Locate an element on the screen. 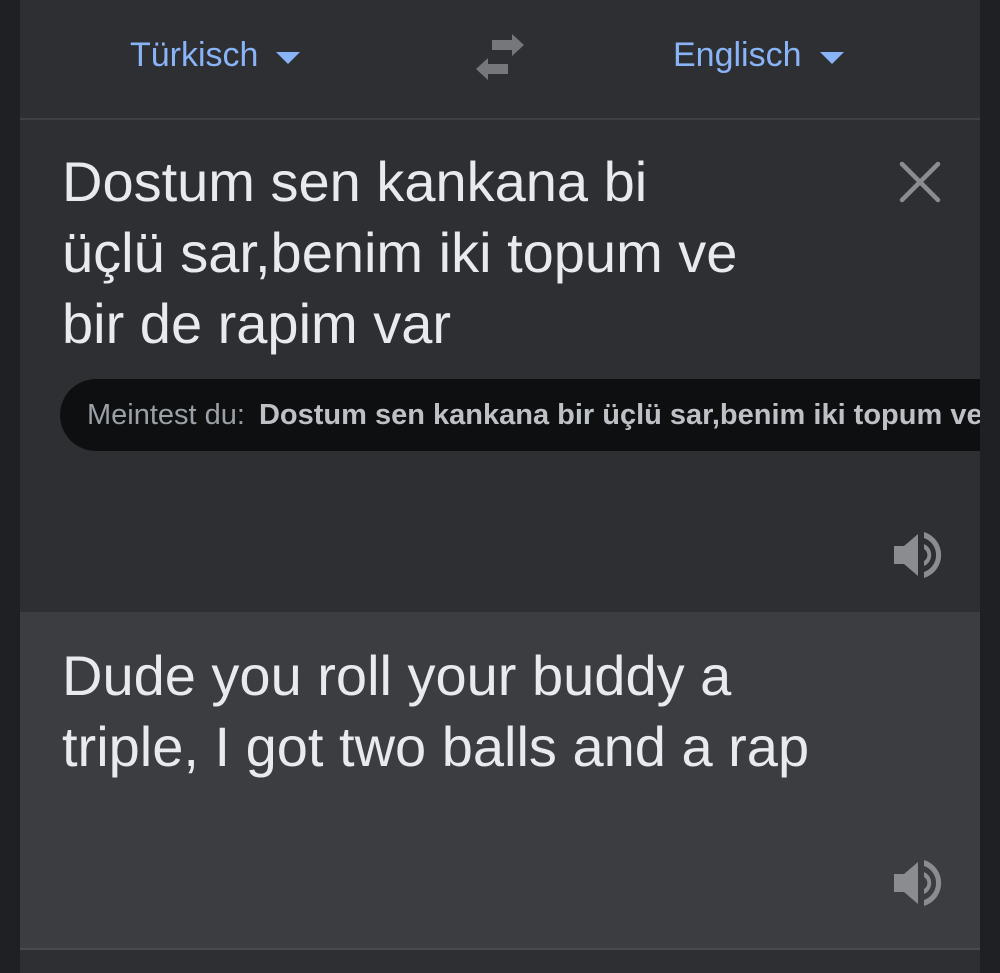 Image resolution: width=1000 pixels, height=973 pixels. language-bar: Türkisch Englisch is located at coordinates (500, 60).